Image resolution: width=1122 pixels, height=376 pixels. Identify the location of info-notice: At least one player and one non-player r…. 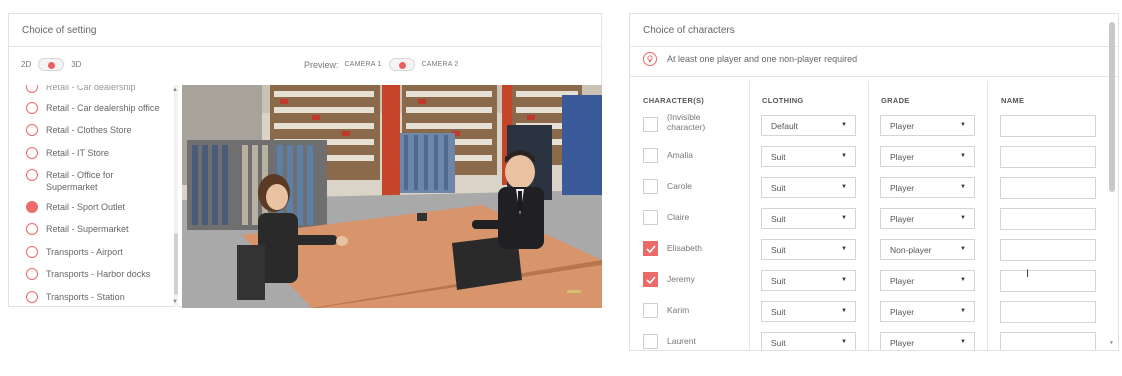
(750, 59).